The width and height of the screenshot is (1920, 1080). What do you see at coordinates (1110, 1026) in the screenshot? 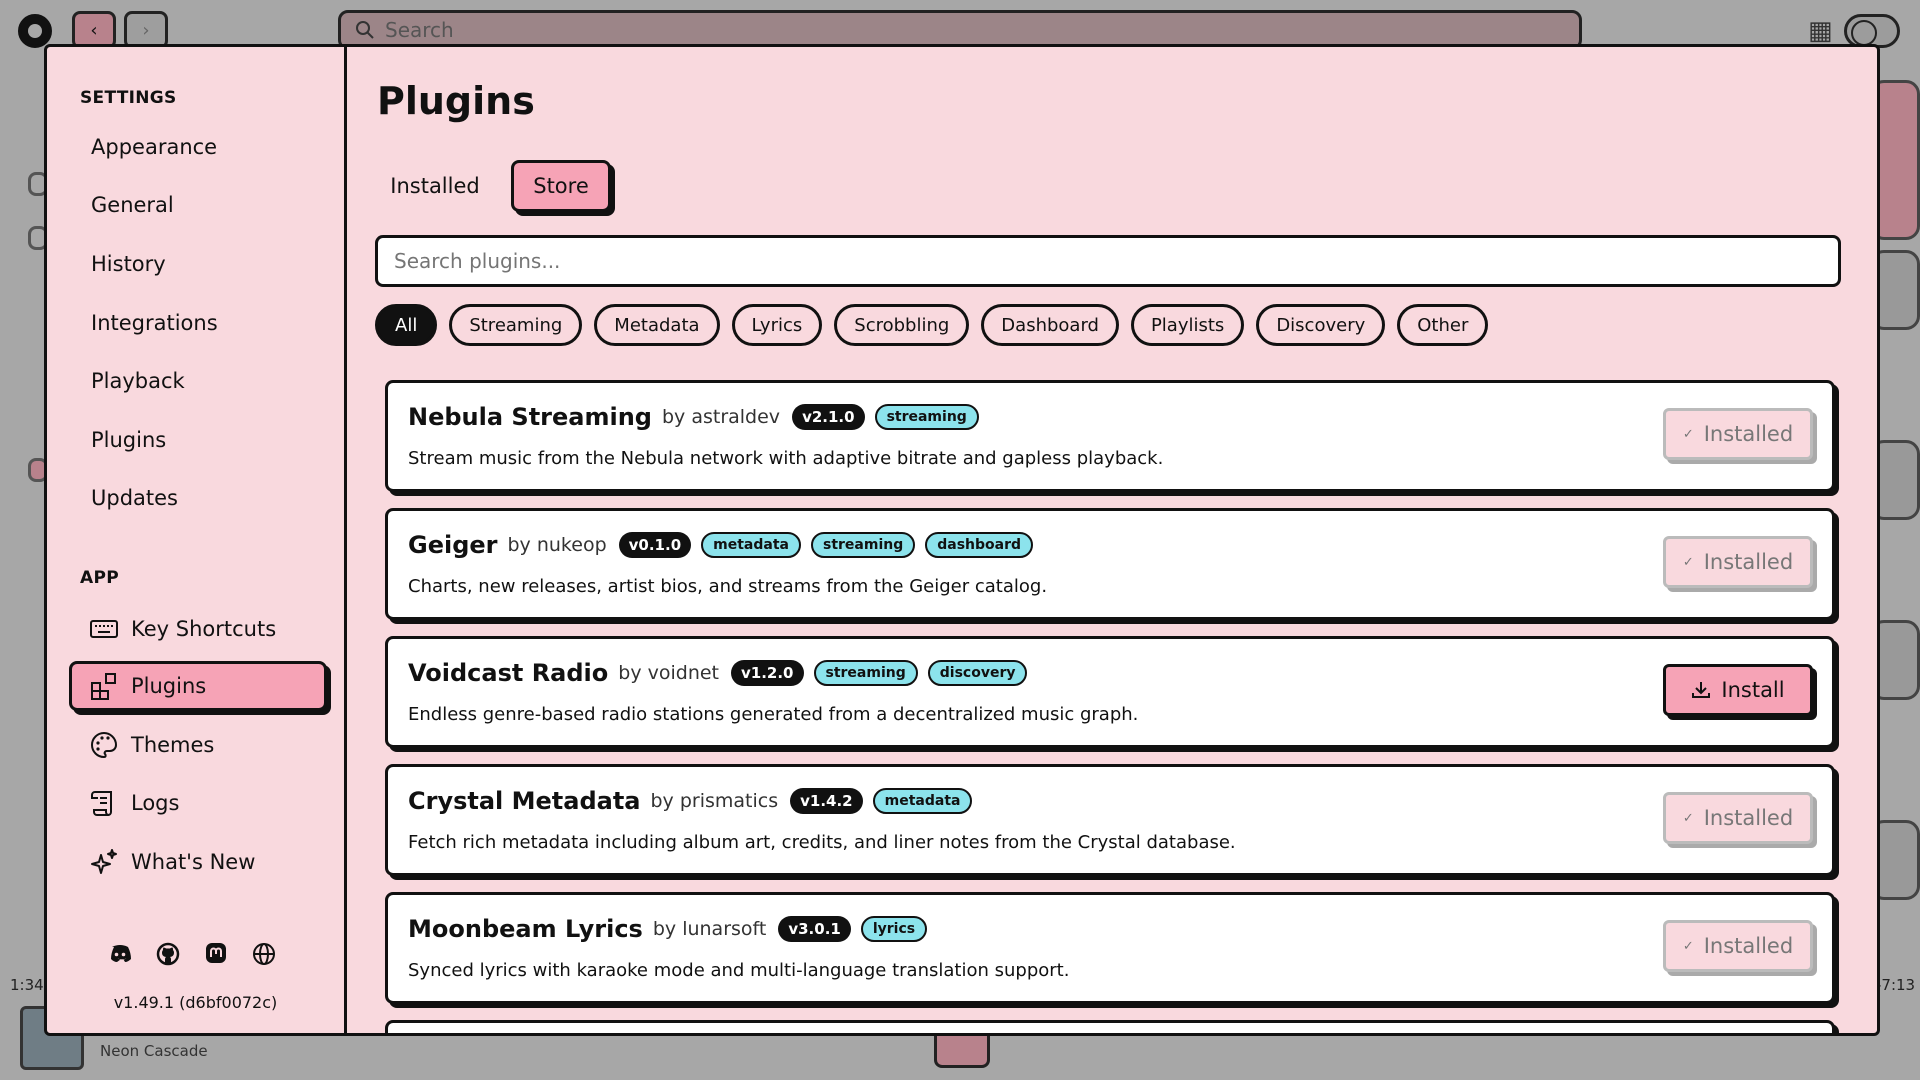
I see `plugin-card` at bounding box center [1110, 1026].